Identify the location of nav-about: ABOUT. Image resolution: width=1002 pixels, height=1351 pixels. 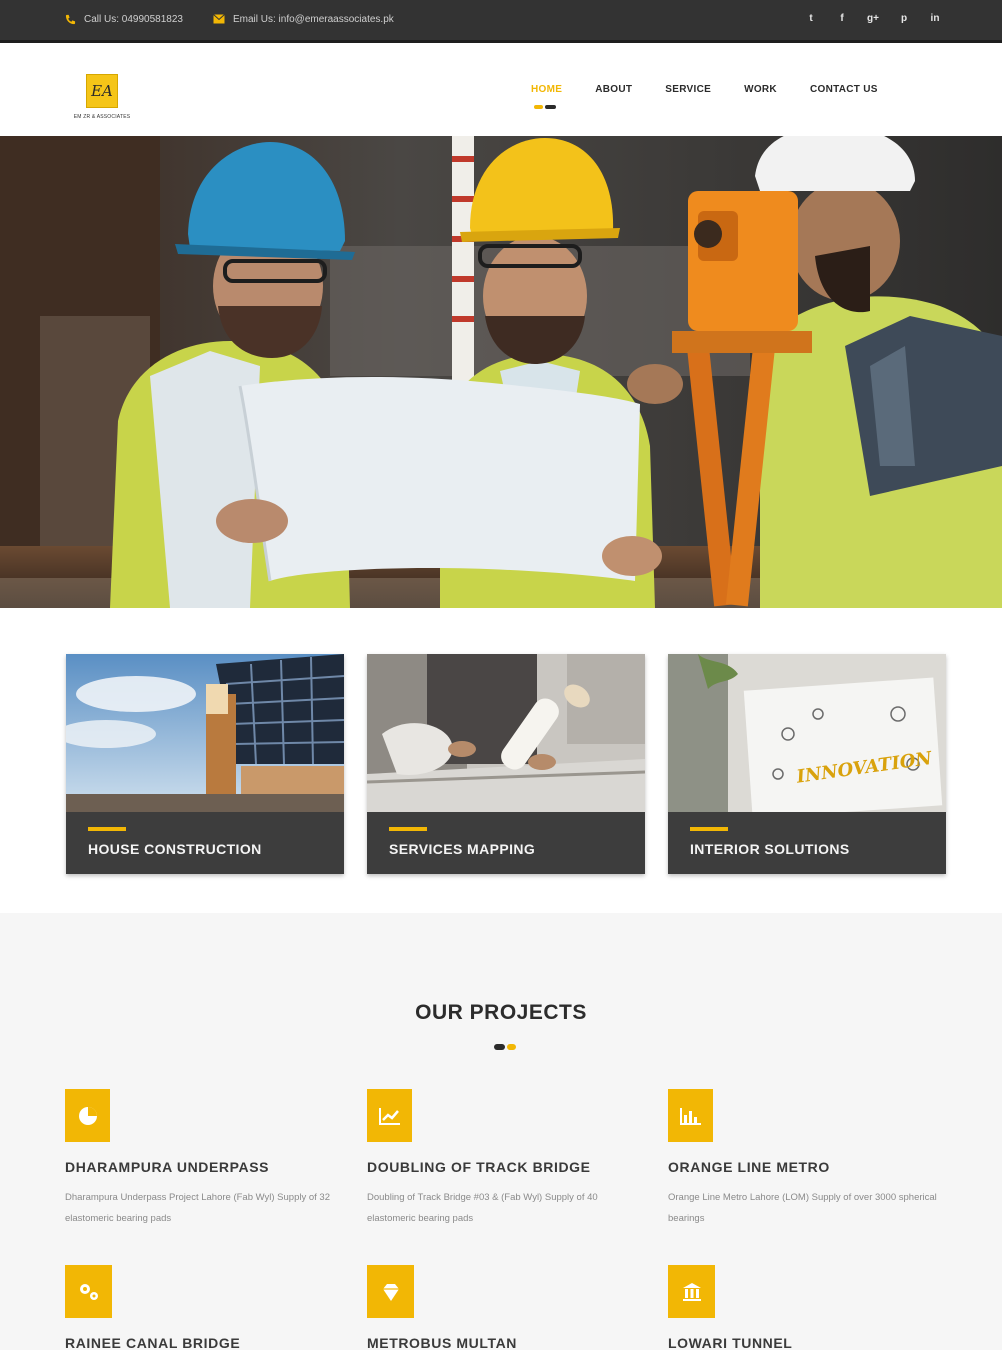
(613, 89).